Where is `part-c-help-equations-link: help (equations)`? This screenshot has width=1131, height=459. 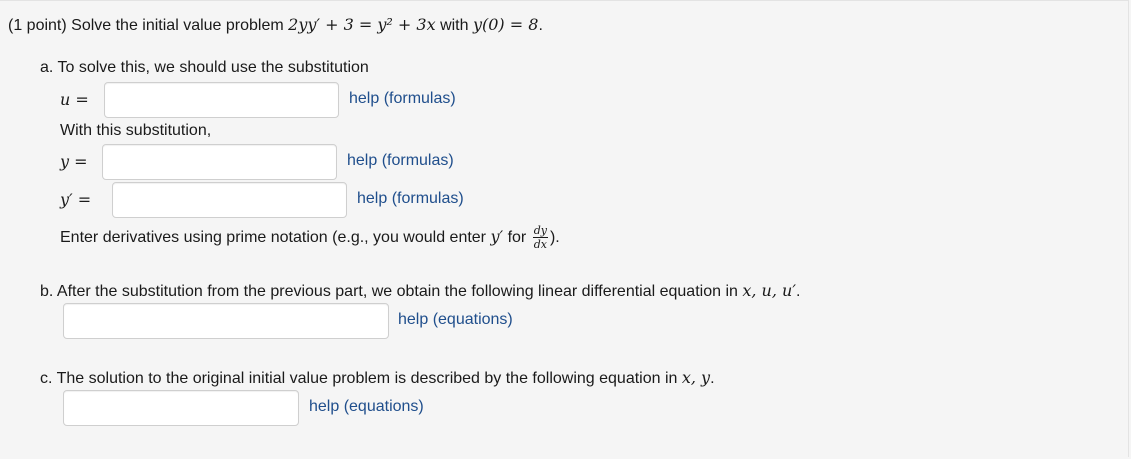
part-c-help-equations-link: help (equations) is located at coordinates (366, 407).